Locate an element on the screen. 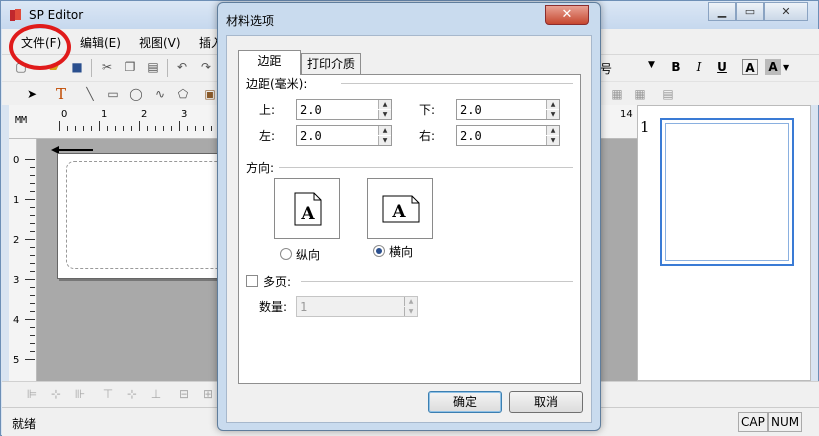 The width and height of the screenshot is (819, 436). count-input: 1 ▲ ▼ is located at coordinates (357, 306).